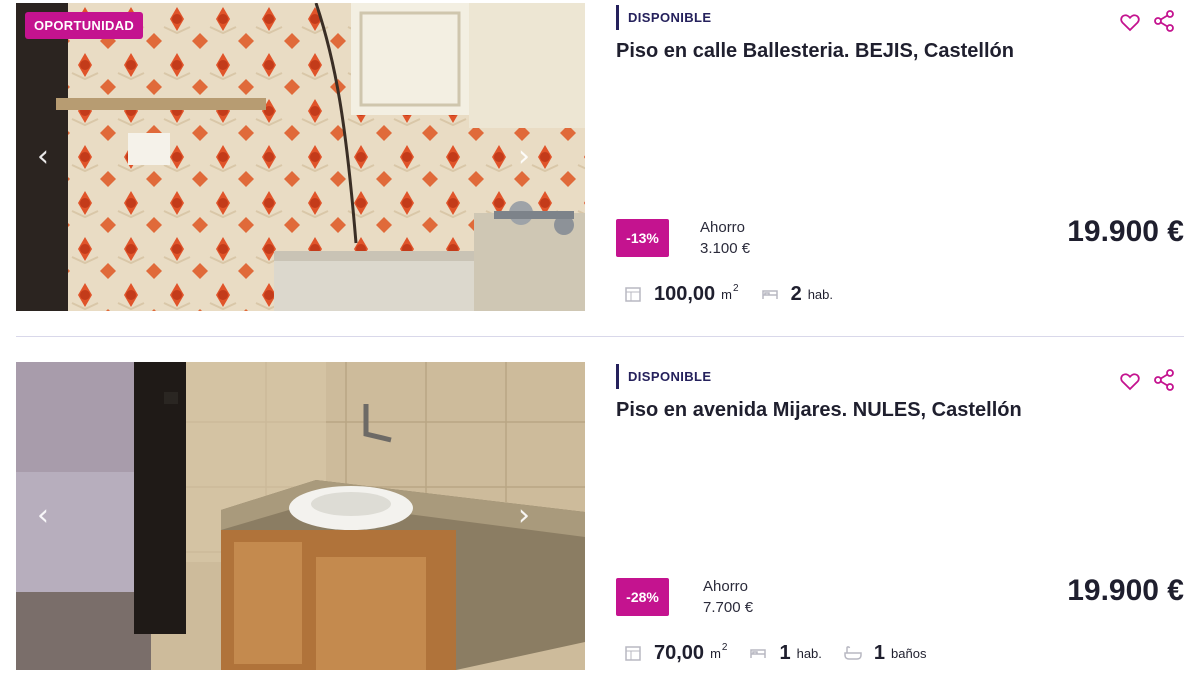 The height and width of the screenshot is (675, 1200). Describe the element at coordinates (679, 652) in the screenshot. I see `area-value: 70,00` at that location.